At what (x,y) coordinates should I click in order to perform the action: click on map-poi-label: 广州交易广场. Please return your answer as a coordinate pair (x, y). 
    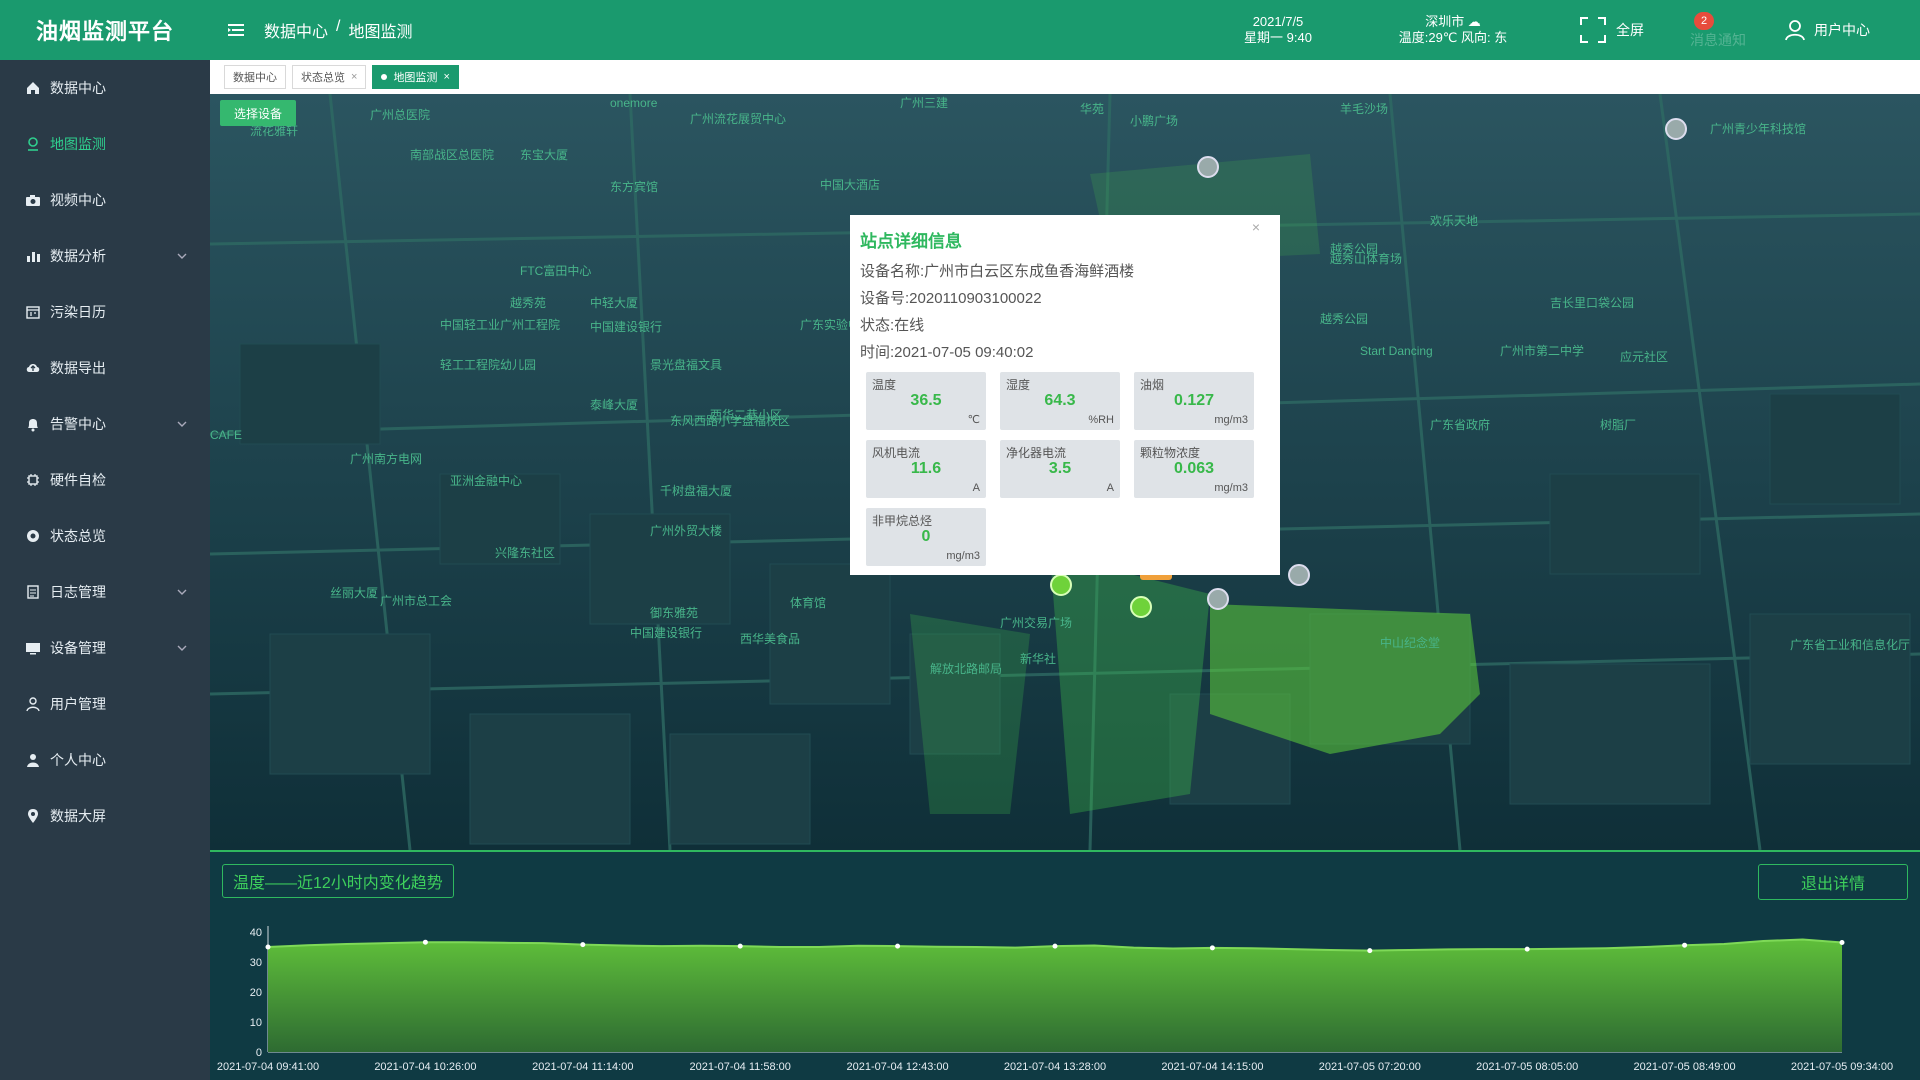
    Looking at the image, I should click on (1036, 623).